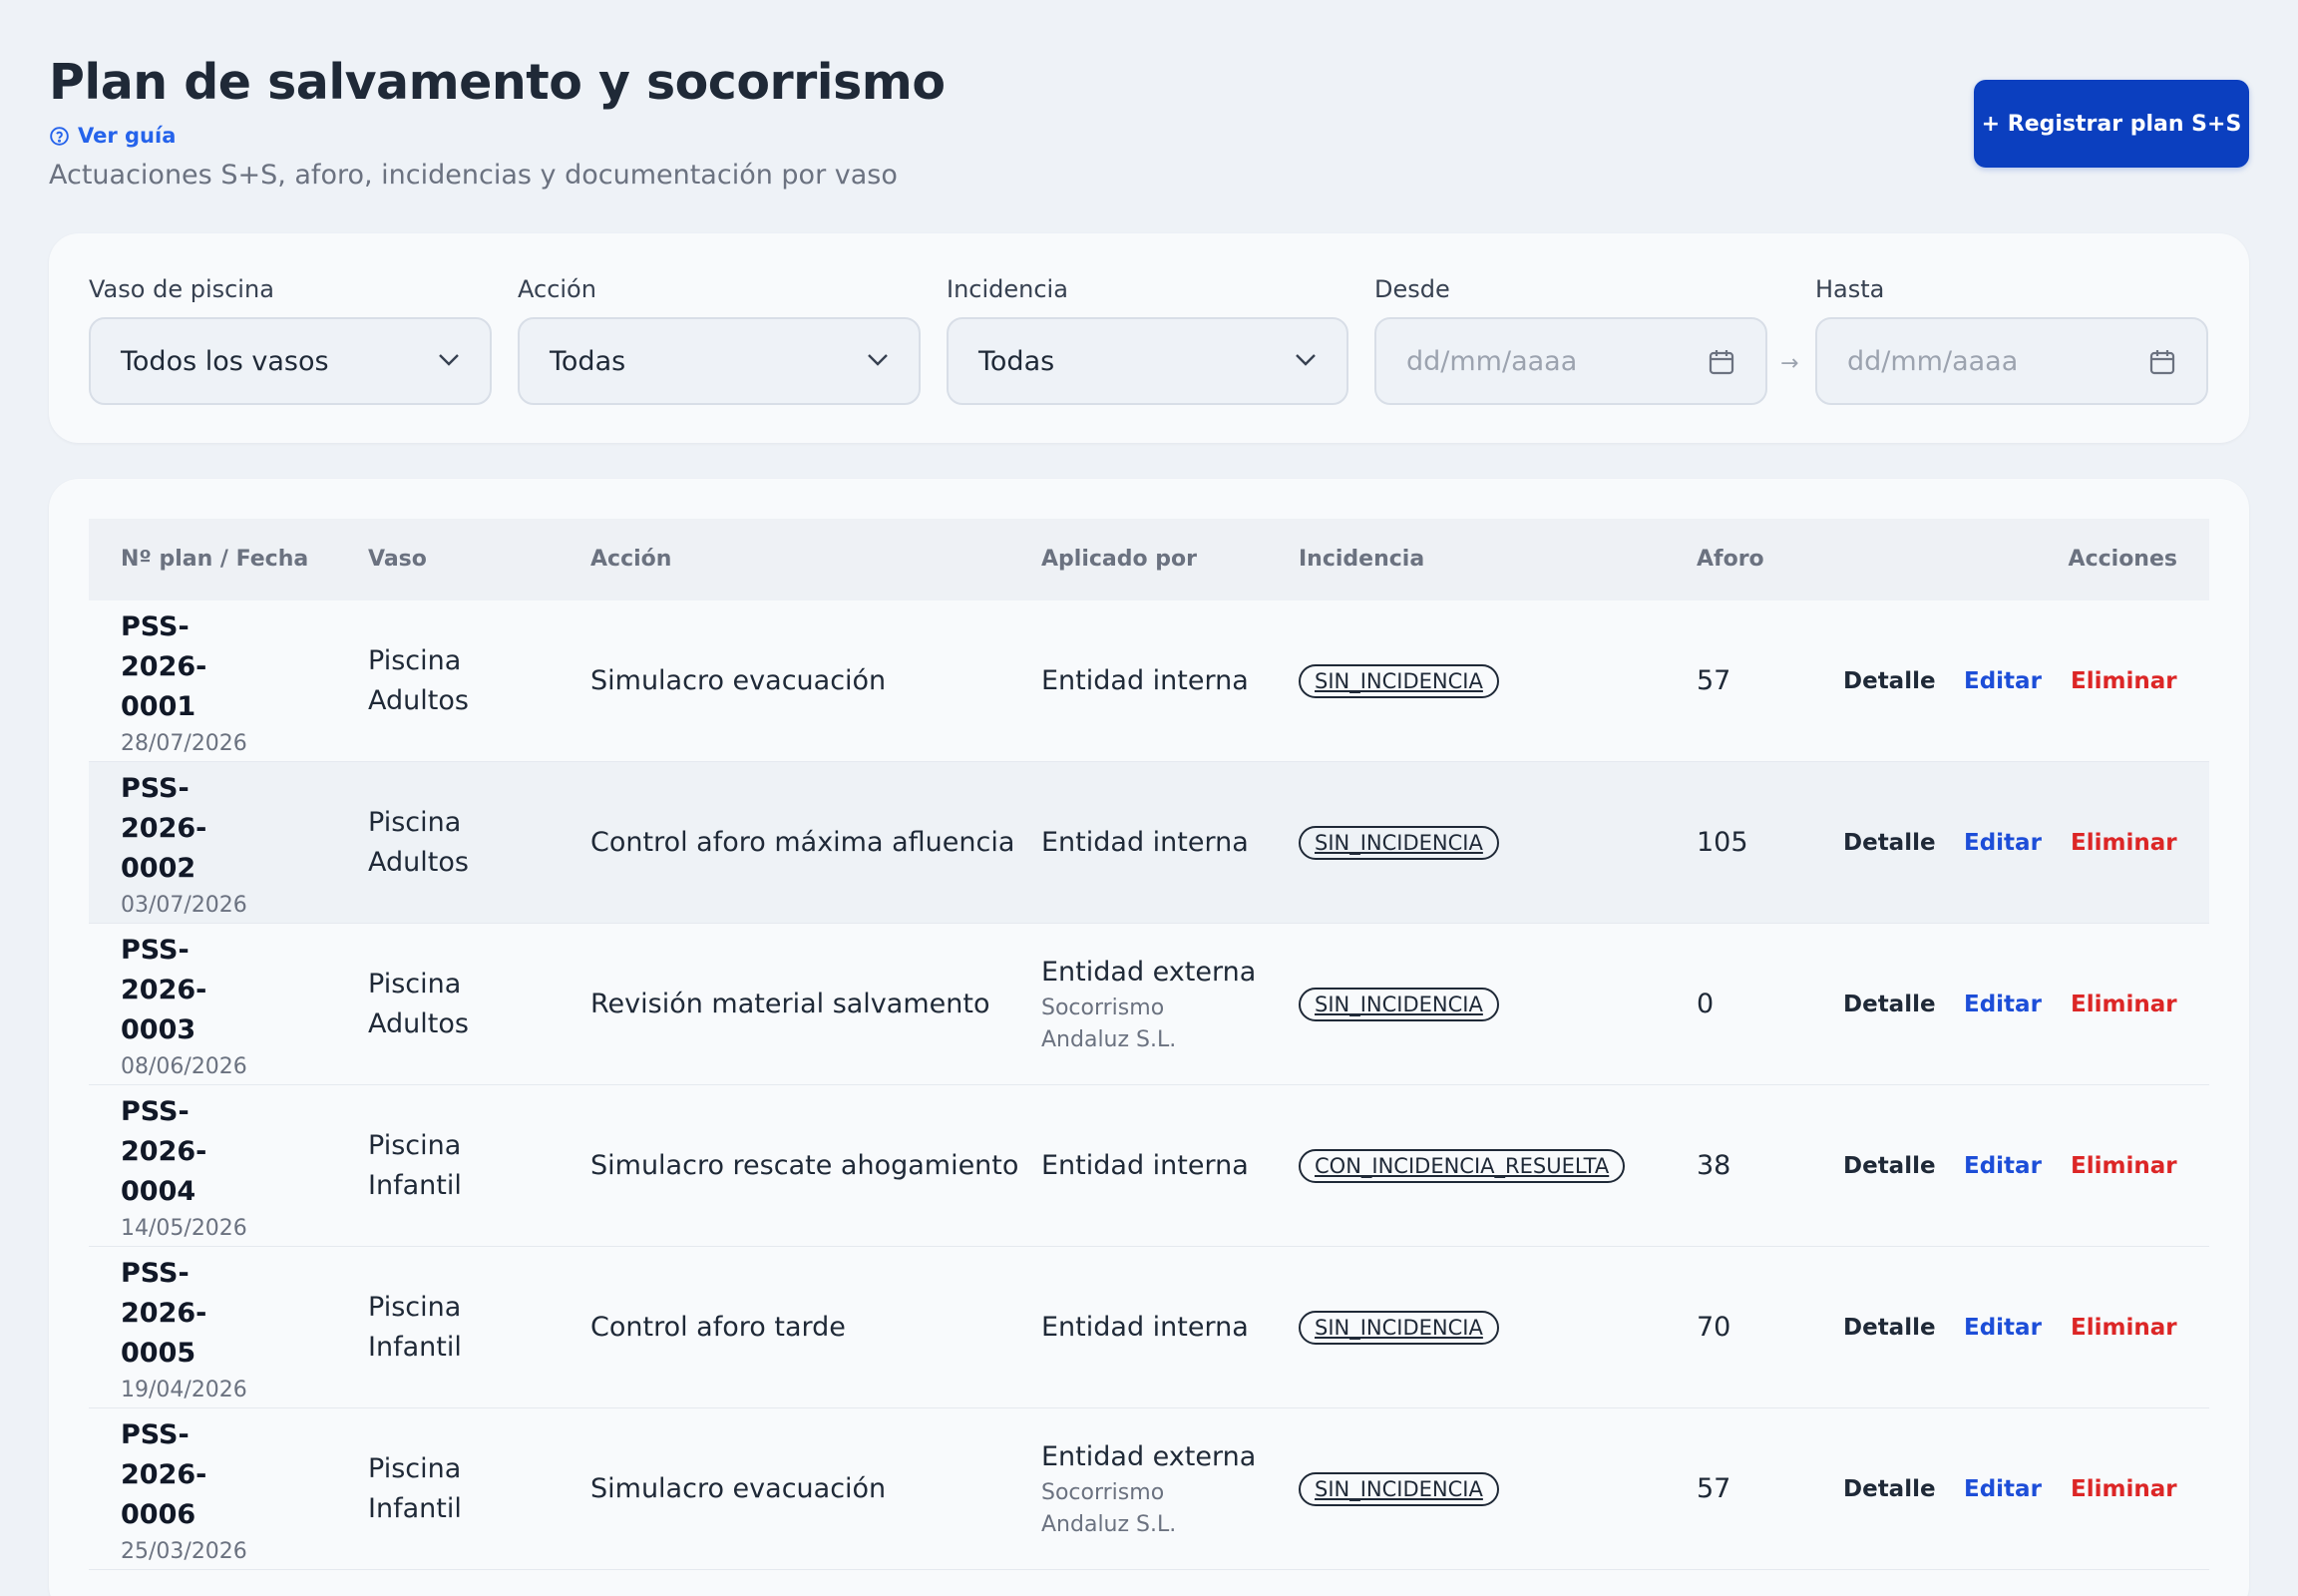  I want to click on accion-cell: Revisión material salvamento, so click(789, 1004).